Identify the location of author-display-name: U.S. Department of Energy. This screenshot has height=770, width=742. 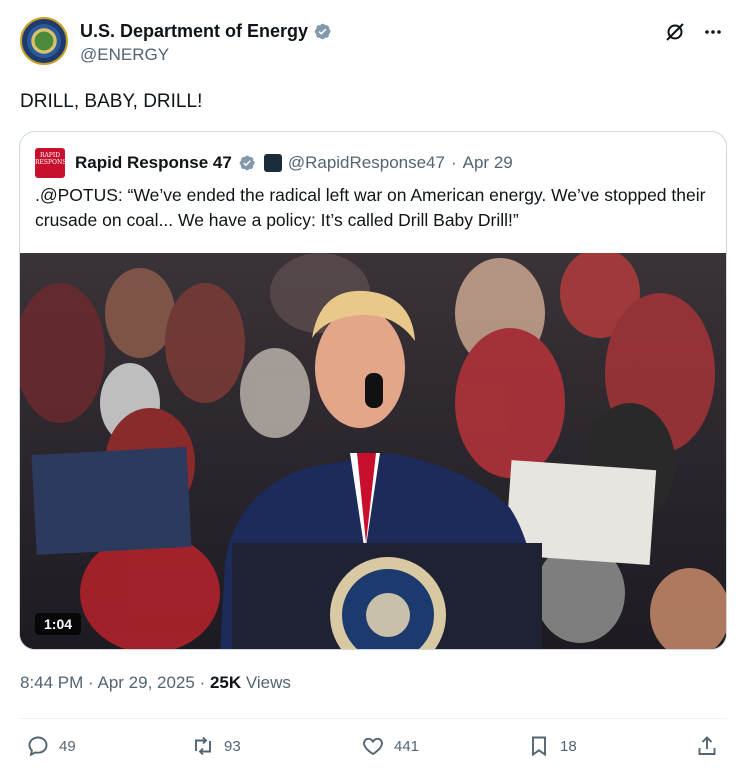
(194, 31).